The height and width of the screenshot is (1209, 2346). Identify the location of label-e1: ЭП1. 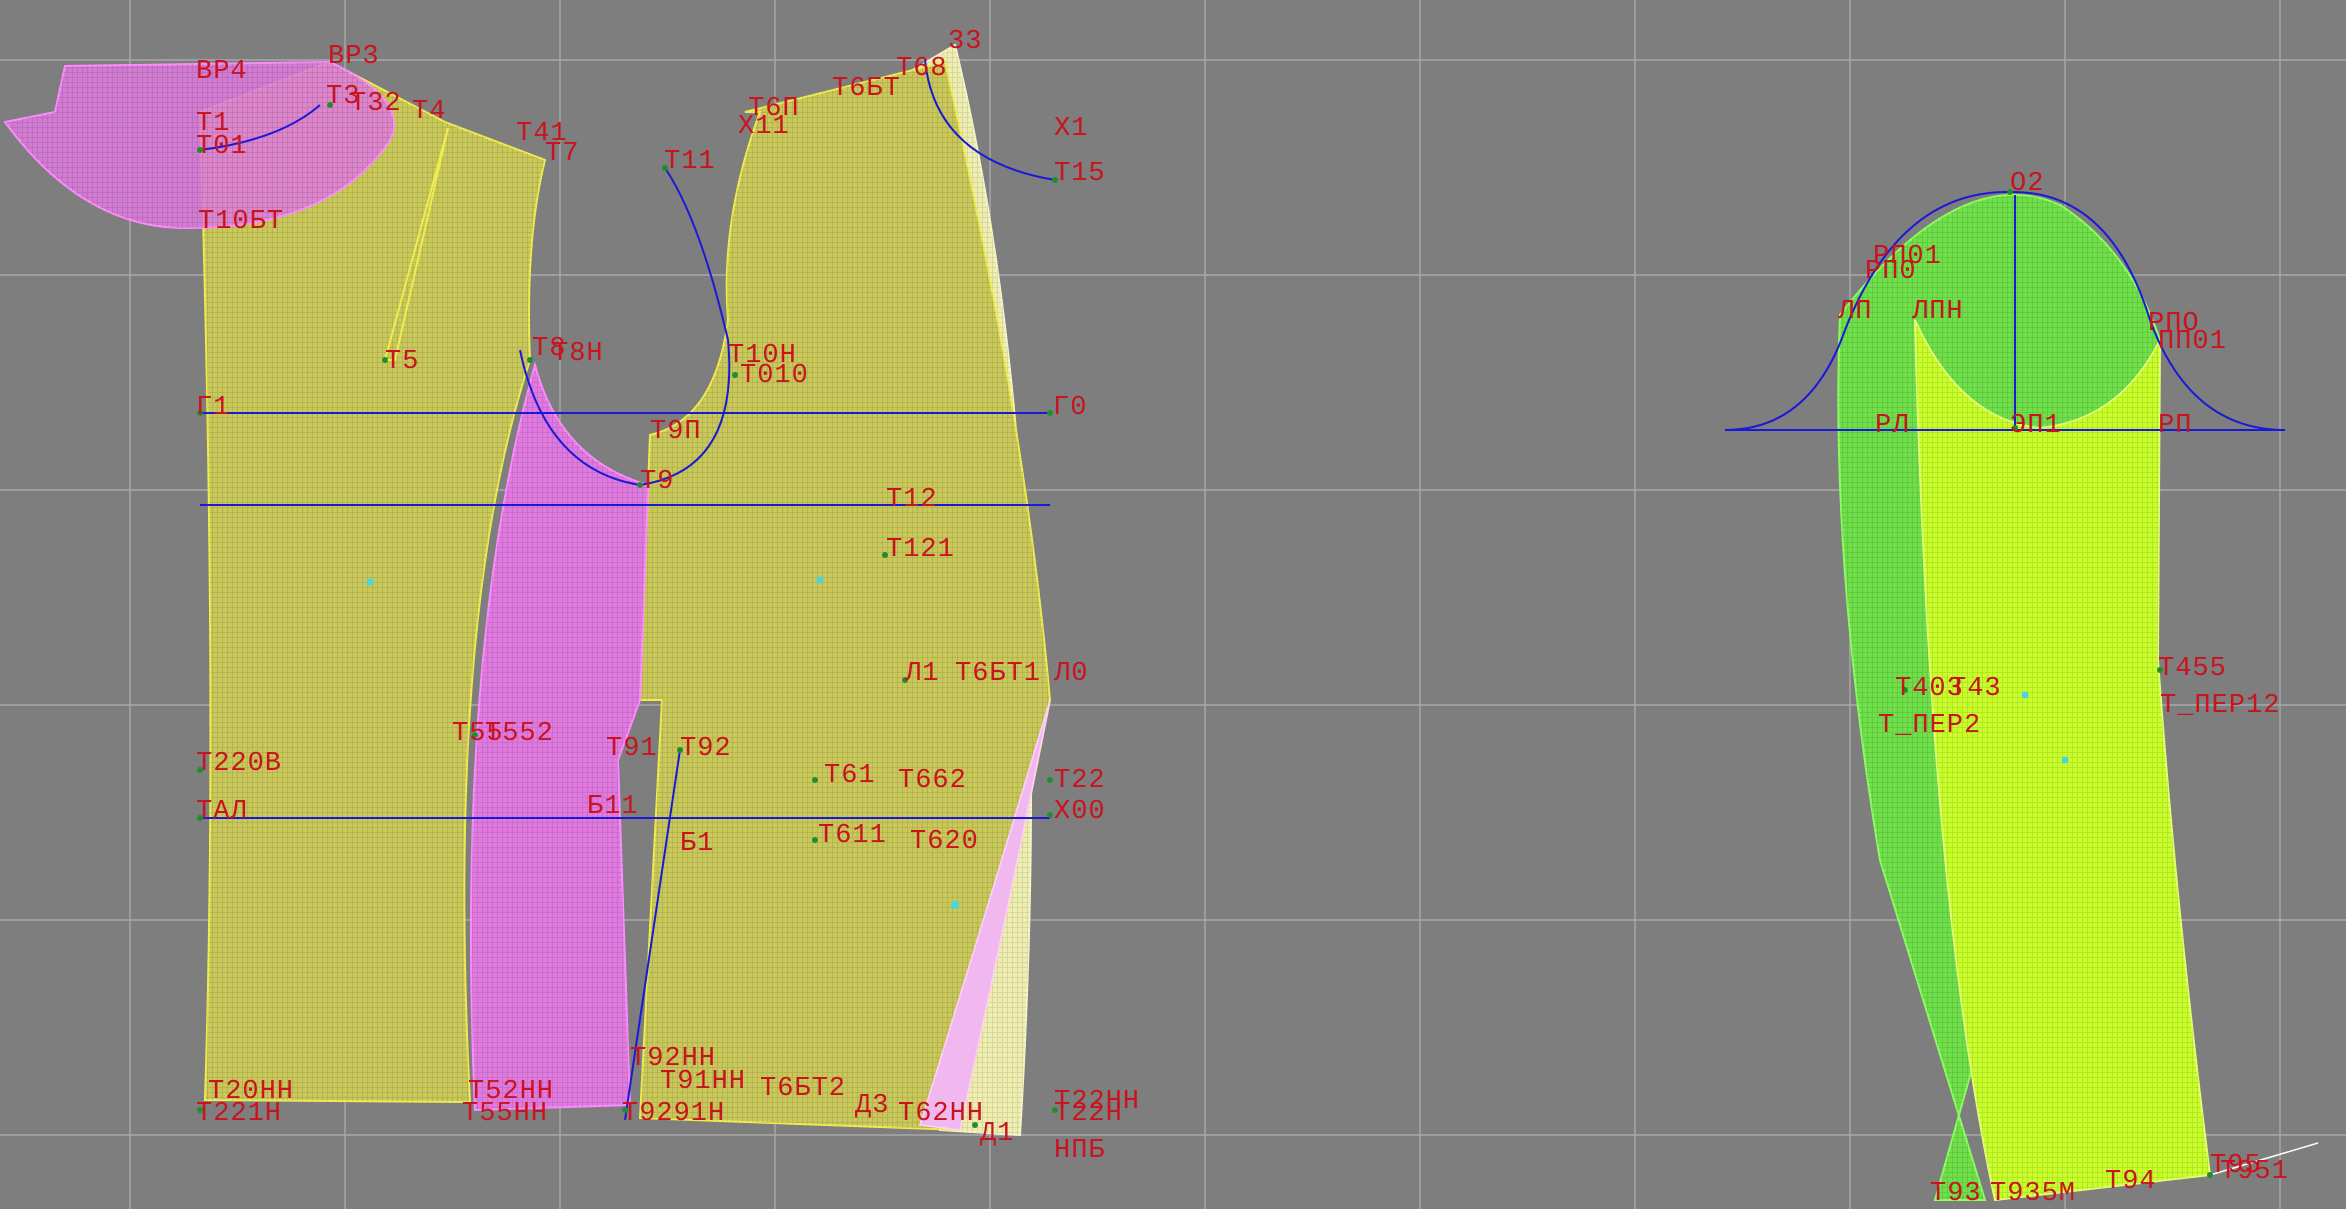
(2036, 426).